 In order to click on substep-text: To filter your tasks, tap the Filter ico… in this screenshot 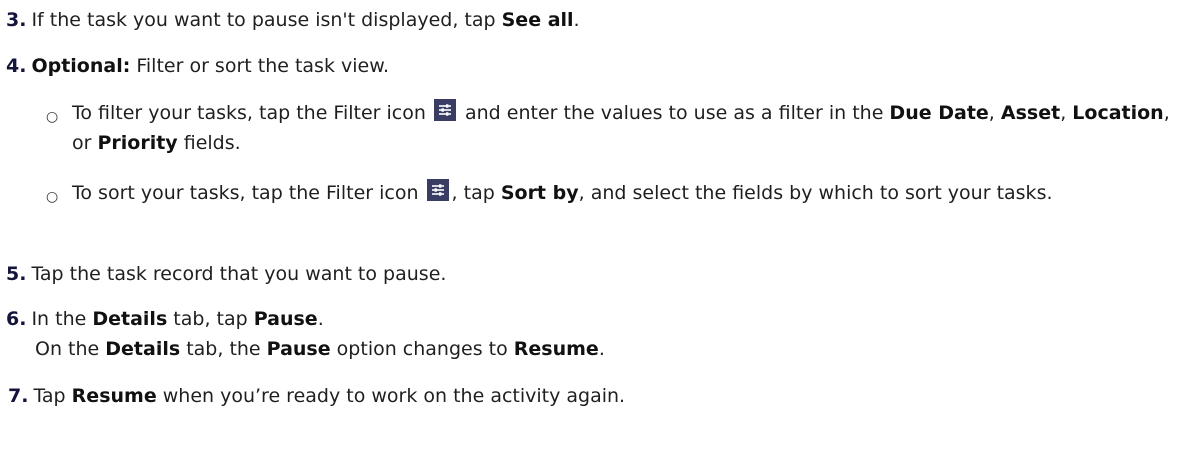, I will do `click(252, 113)`.